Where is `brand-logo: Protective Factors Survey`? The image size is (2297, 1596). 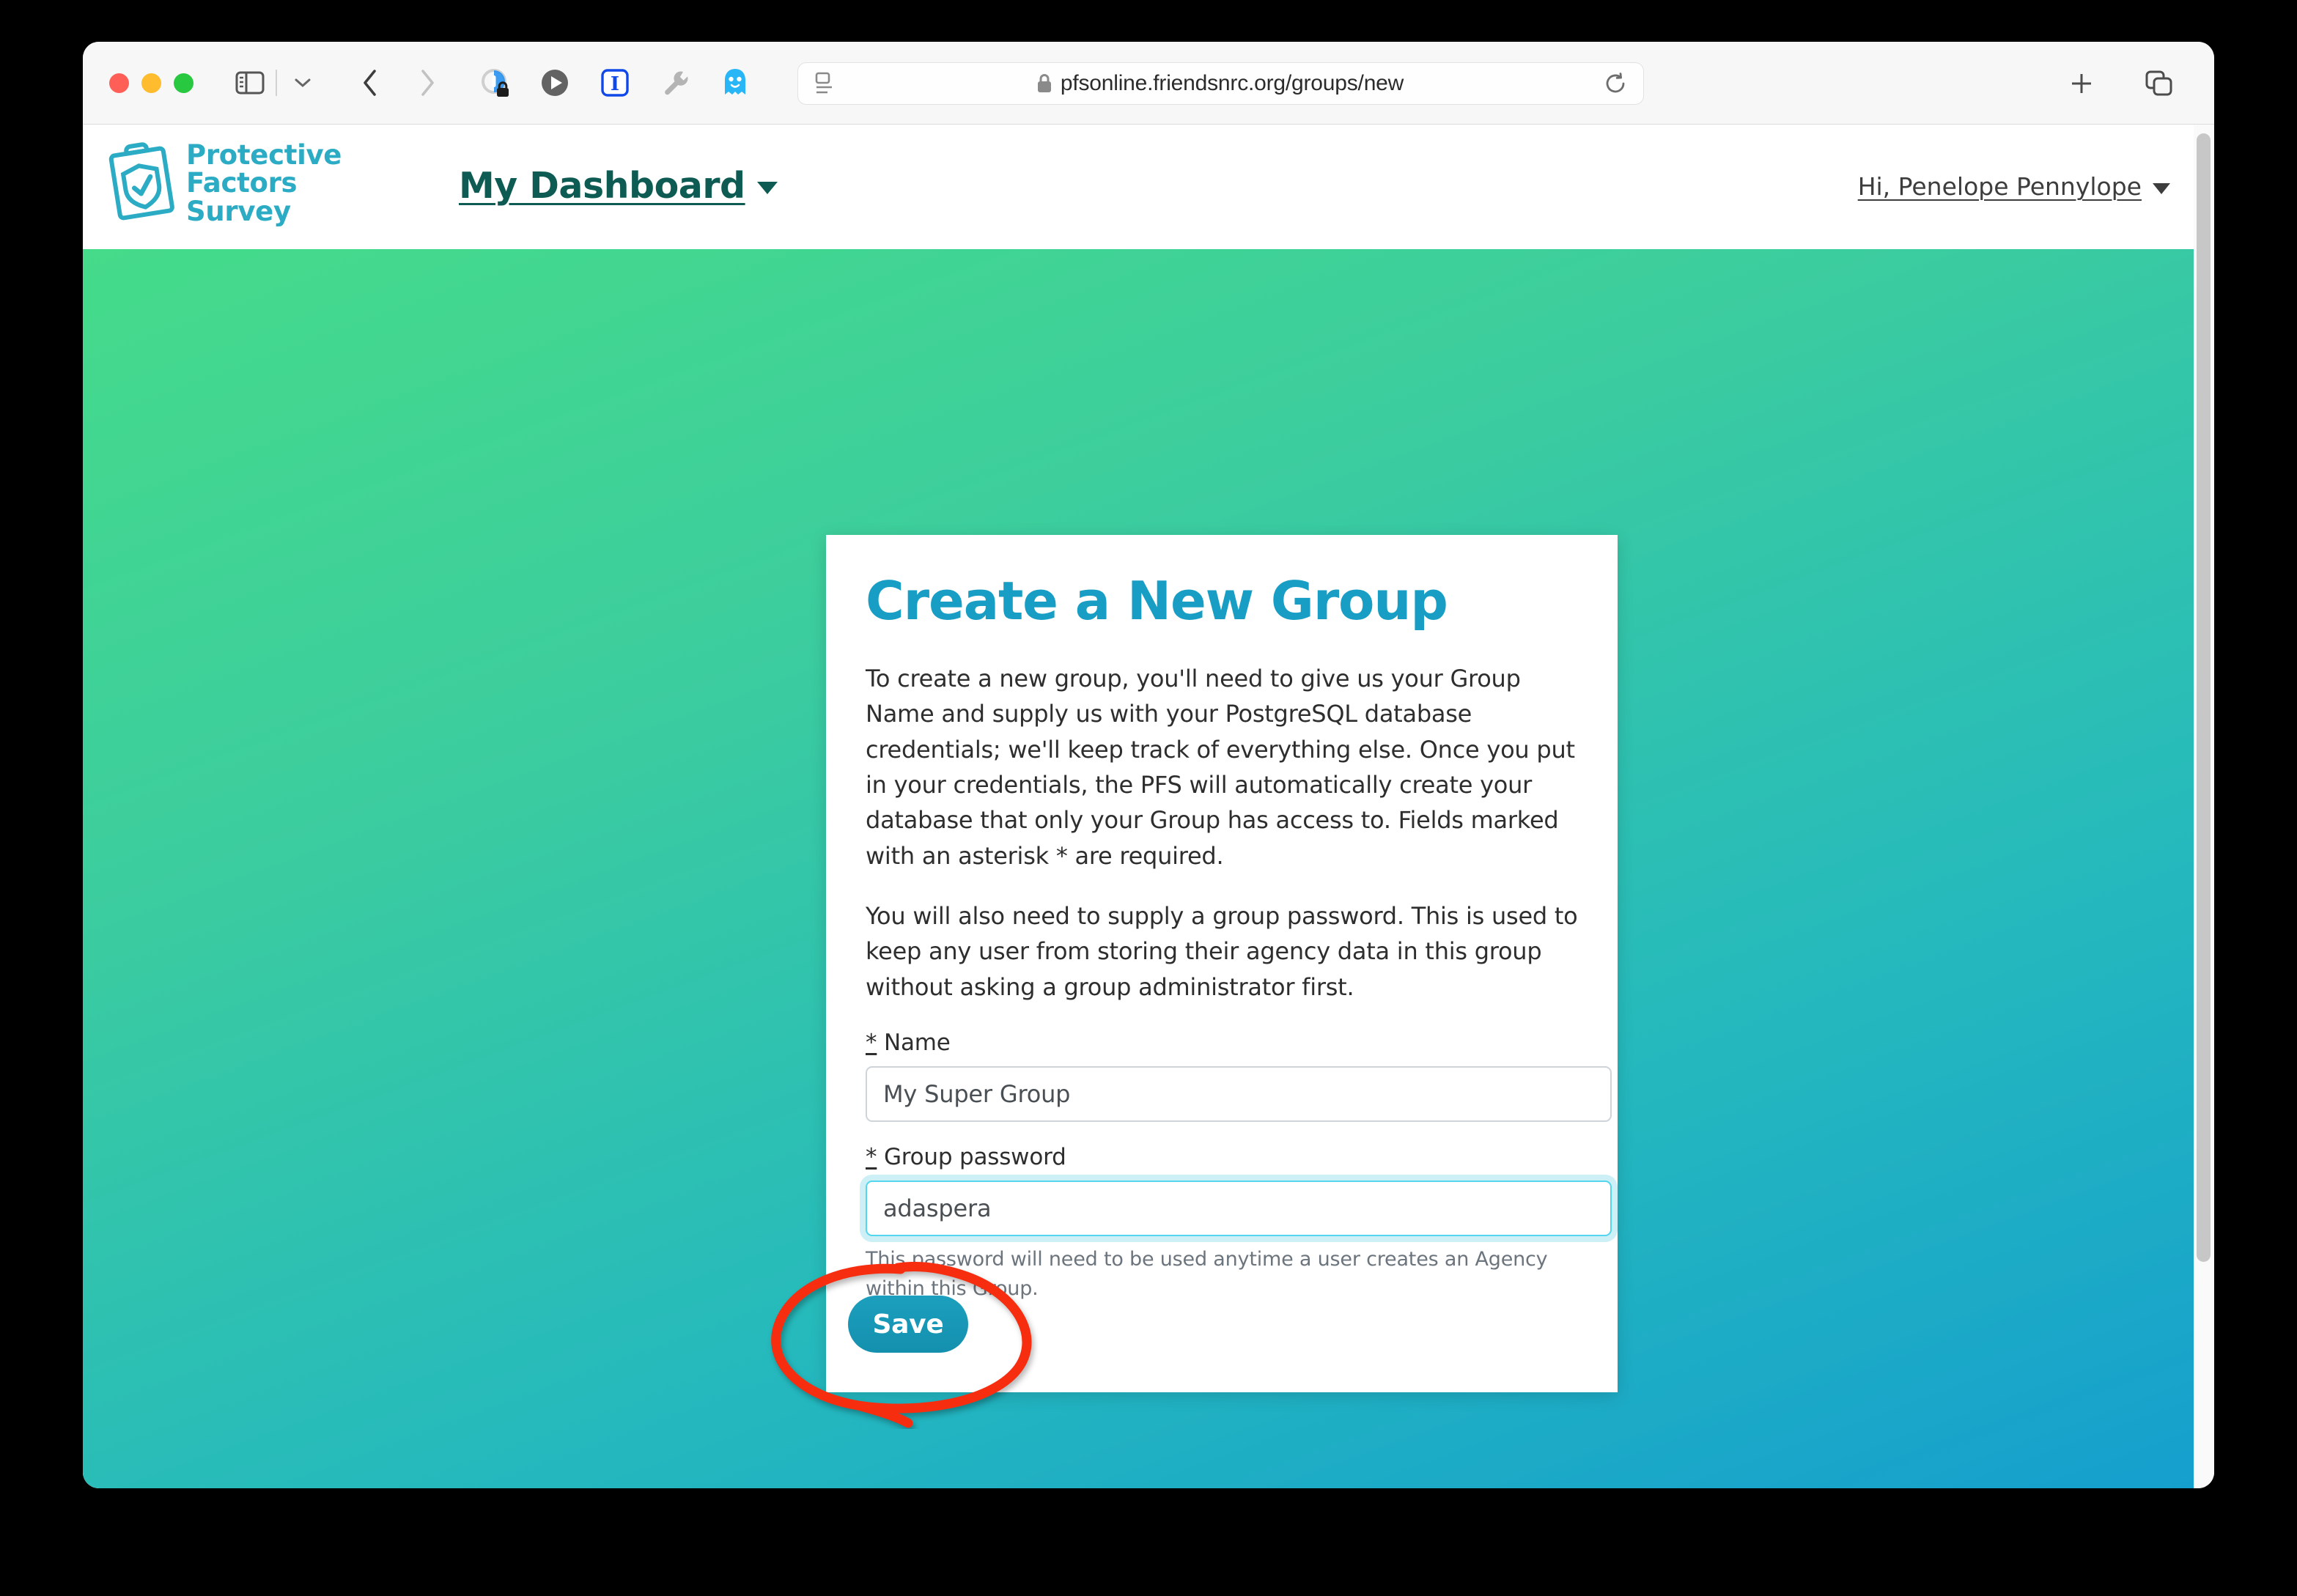 brand-logo: Protective Factors Survey is located at coordinates (224, 183).